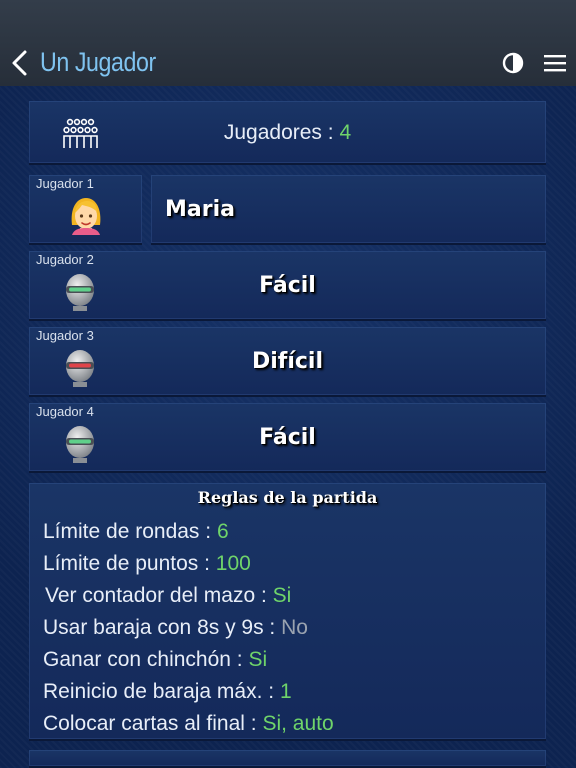  What do you see at coordinates (65, 259) in the screenshot?
I see `player-2-label: Jugador 2` at bounding box center [65, 259].